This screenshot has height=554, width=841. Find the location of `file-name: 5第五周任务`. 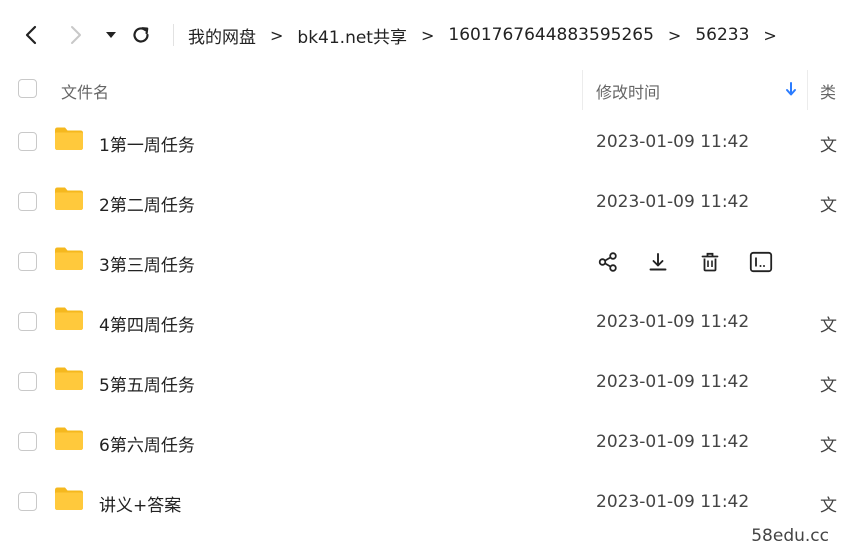

file-name: 5第五周任务 is located at coordinates (147, 383).